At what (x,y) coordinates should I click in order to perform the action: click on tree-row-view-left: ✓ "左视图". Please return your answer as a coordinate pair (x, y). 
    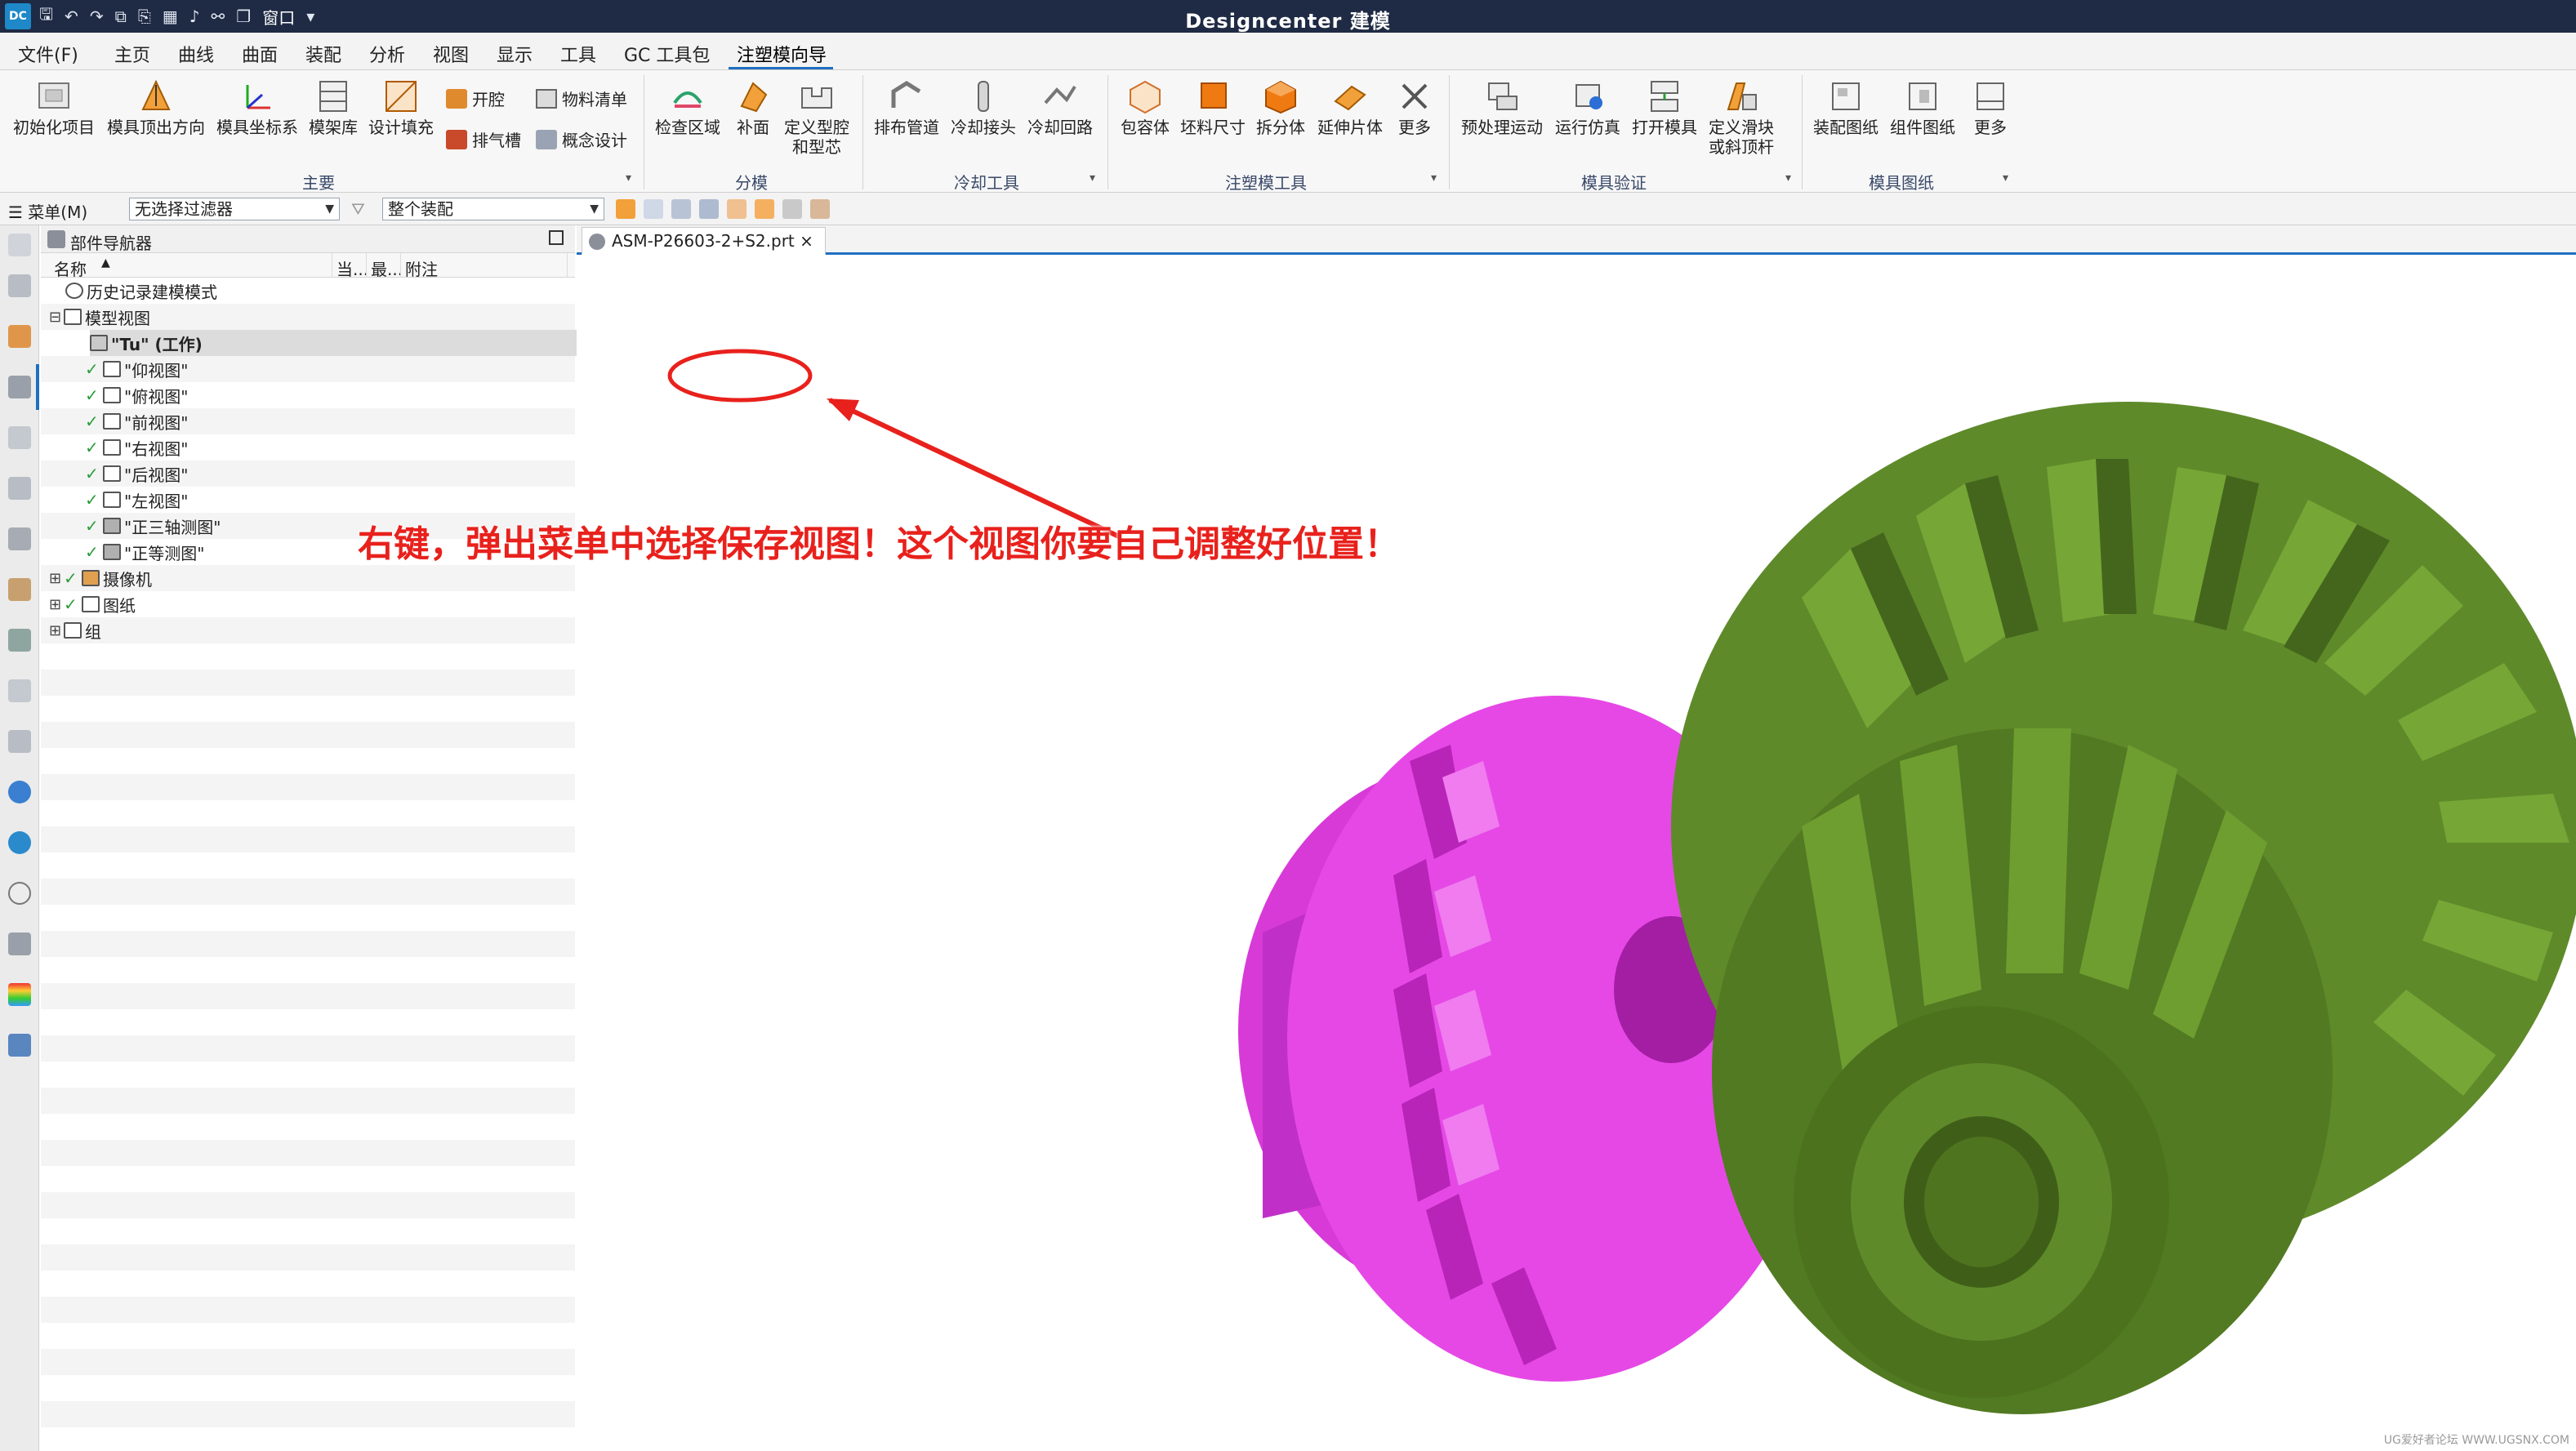
    Looking at the image, I should click on (136, 500).